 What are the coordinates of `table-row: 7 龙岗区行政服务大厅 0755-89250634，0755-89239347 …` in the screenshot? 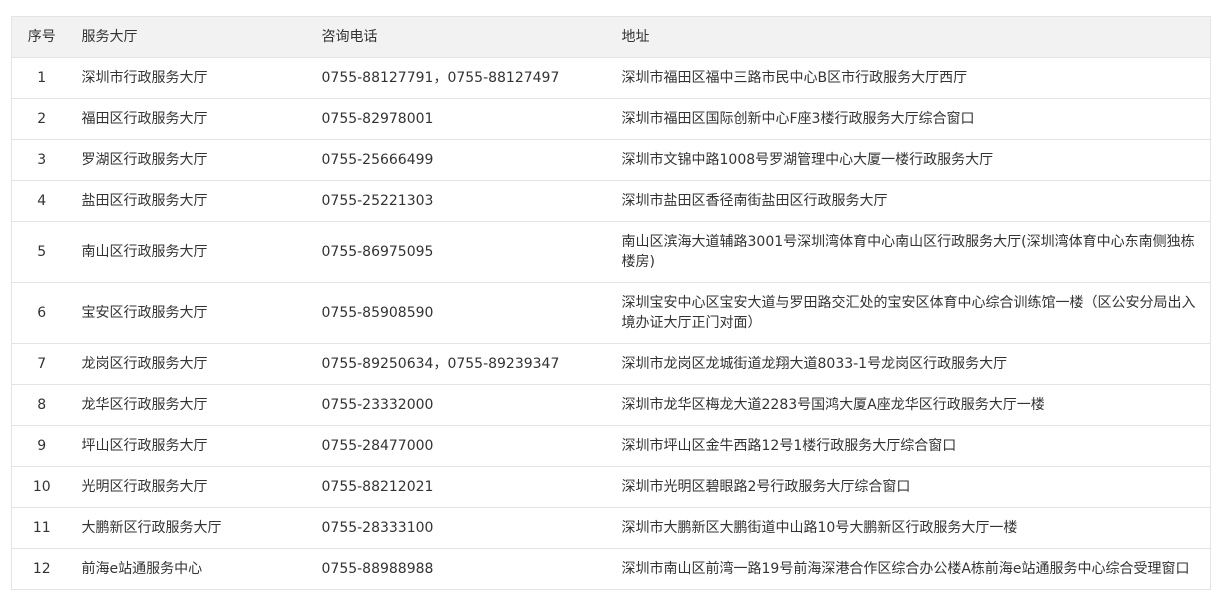 It's located at (611, 364).